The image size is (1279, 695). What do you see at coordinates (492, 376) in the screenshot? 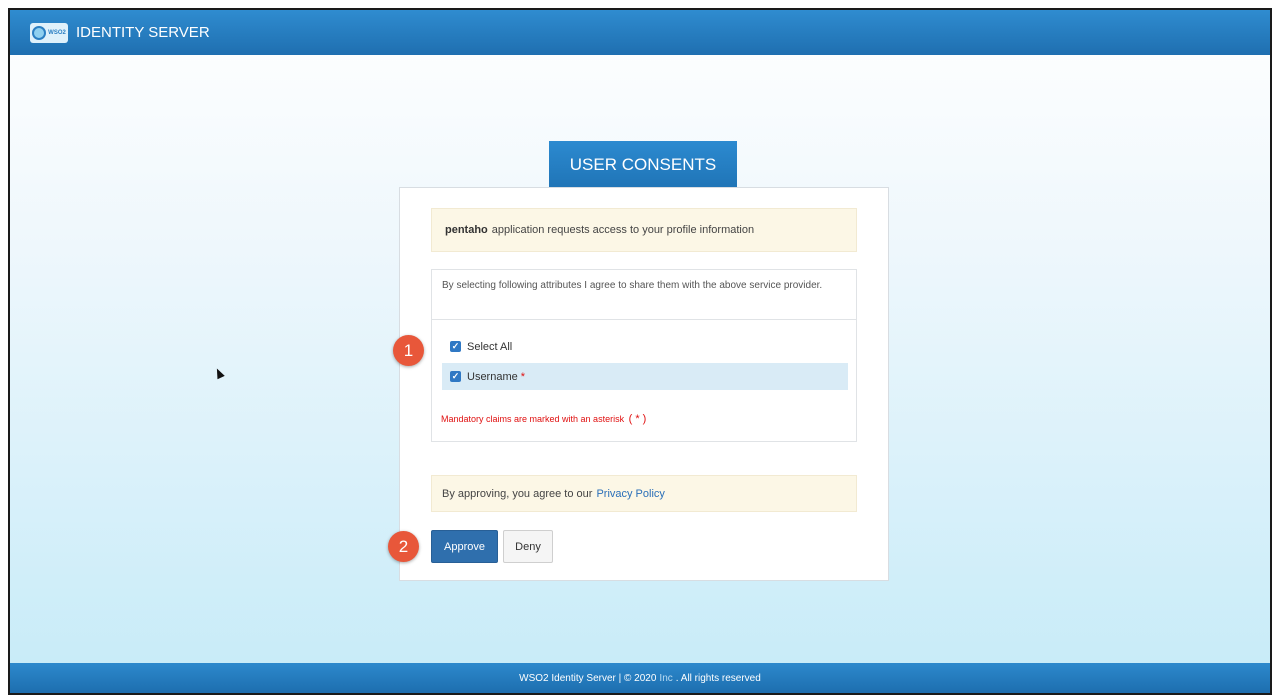
I see `username-label: Username` at bounding box center [492, 376].